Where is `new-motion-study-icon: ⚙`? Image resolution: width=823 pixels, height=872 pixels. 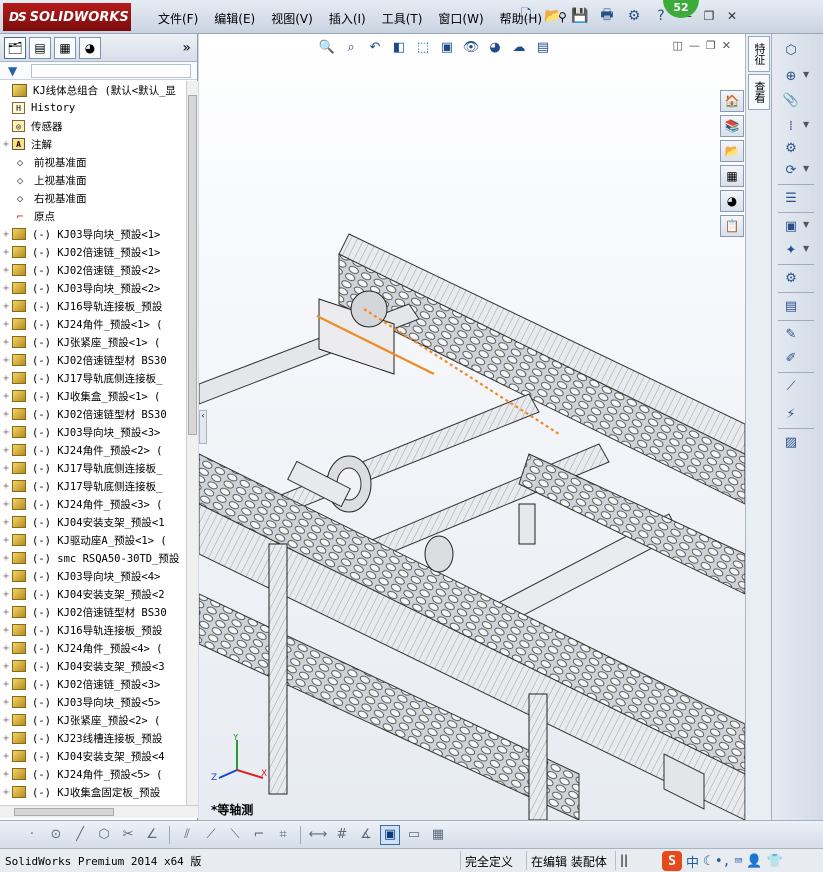
new-motion-study-icon: ⚙ is located at coordinates (791, 278).